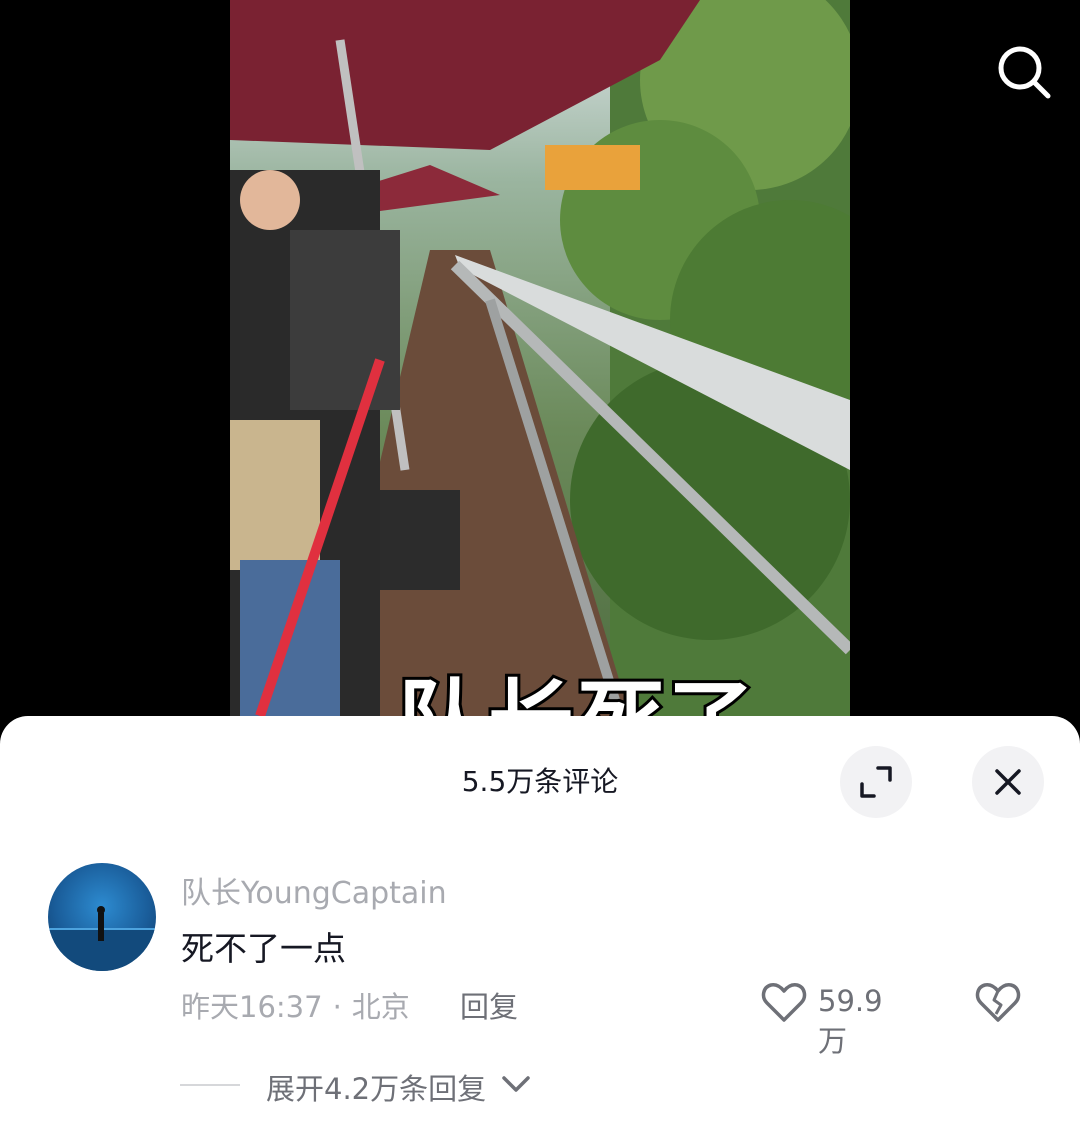 The image size is (1080, 1136). Describe the element at coordinates (102, 938) in the screenshot. I see `avatar-image` at that location.